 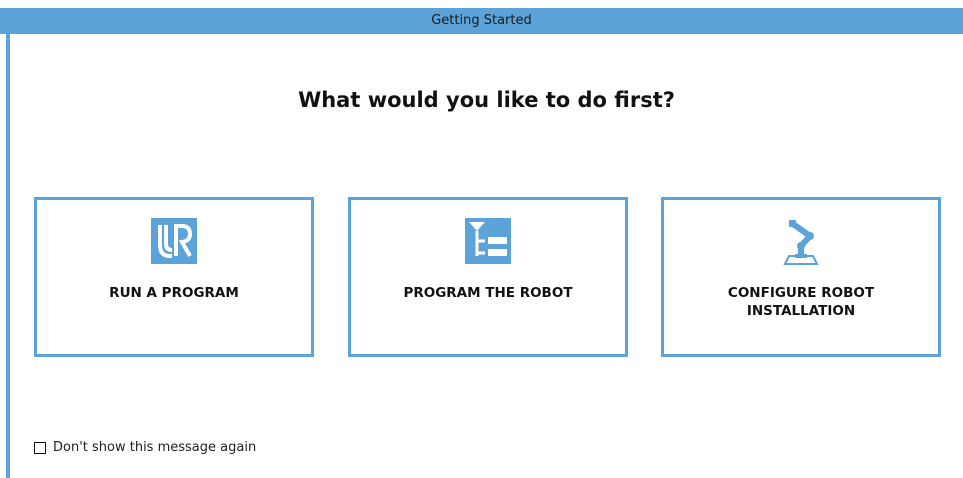 What do you see at coordinates (8, 243) in the screenshot?
I see `dialog-left-border` at bounding box center [8, 243].